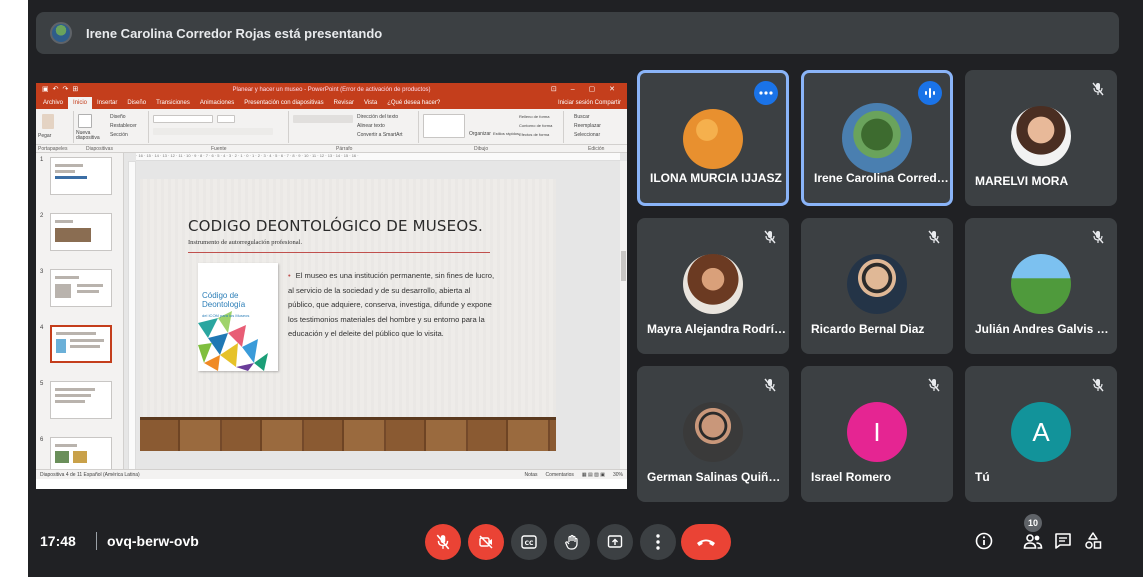  I want to click on present-screen-button, so click(615, 542).